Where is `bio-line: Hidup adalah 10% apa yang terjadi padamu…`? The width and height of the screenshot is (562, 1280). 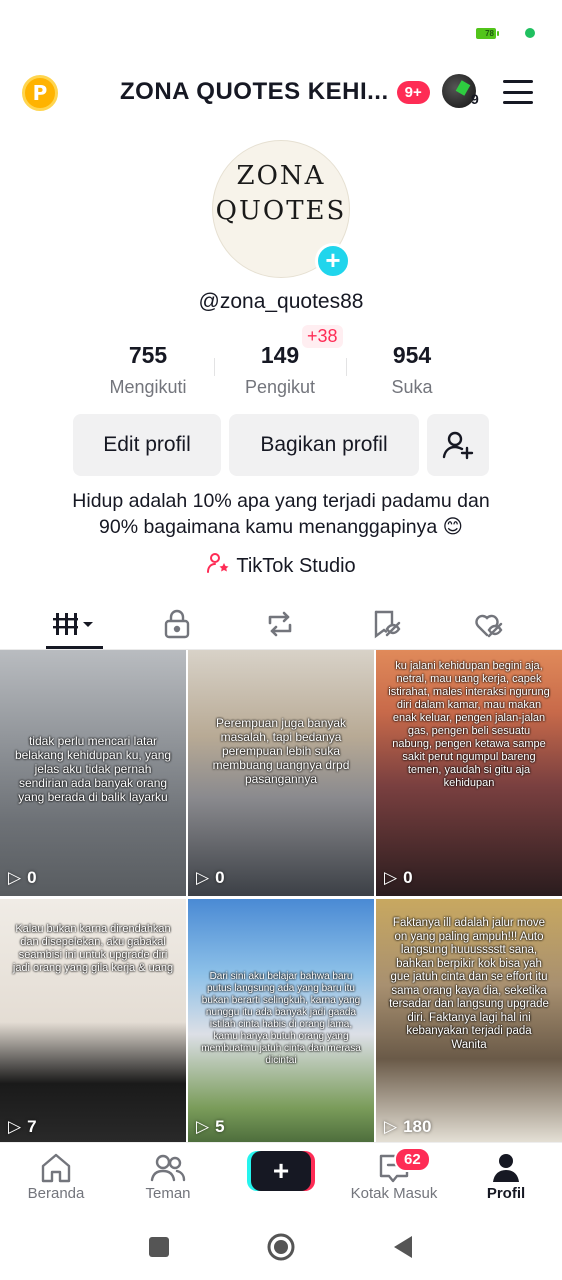 bio-line: Hidup adalah 10% apa yang terjadi padamu… is located at coordinates (281, 501).